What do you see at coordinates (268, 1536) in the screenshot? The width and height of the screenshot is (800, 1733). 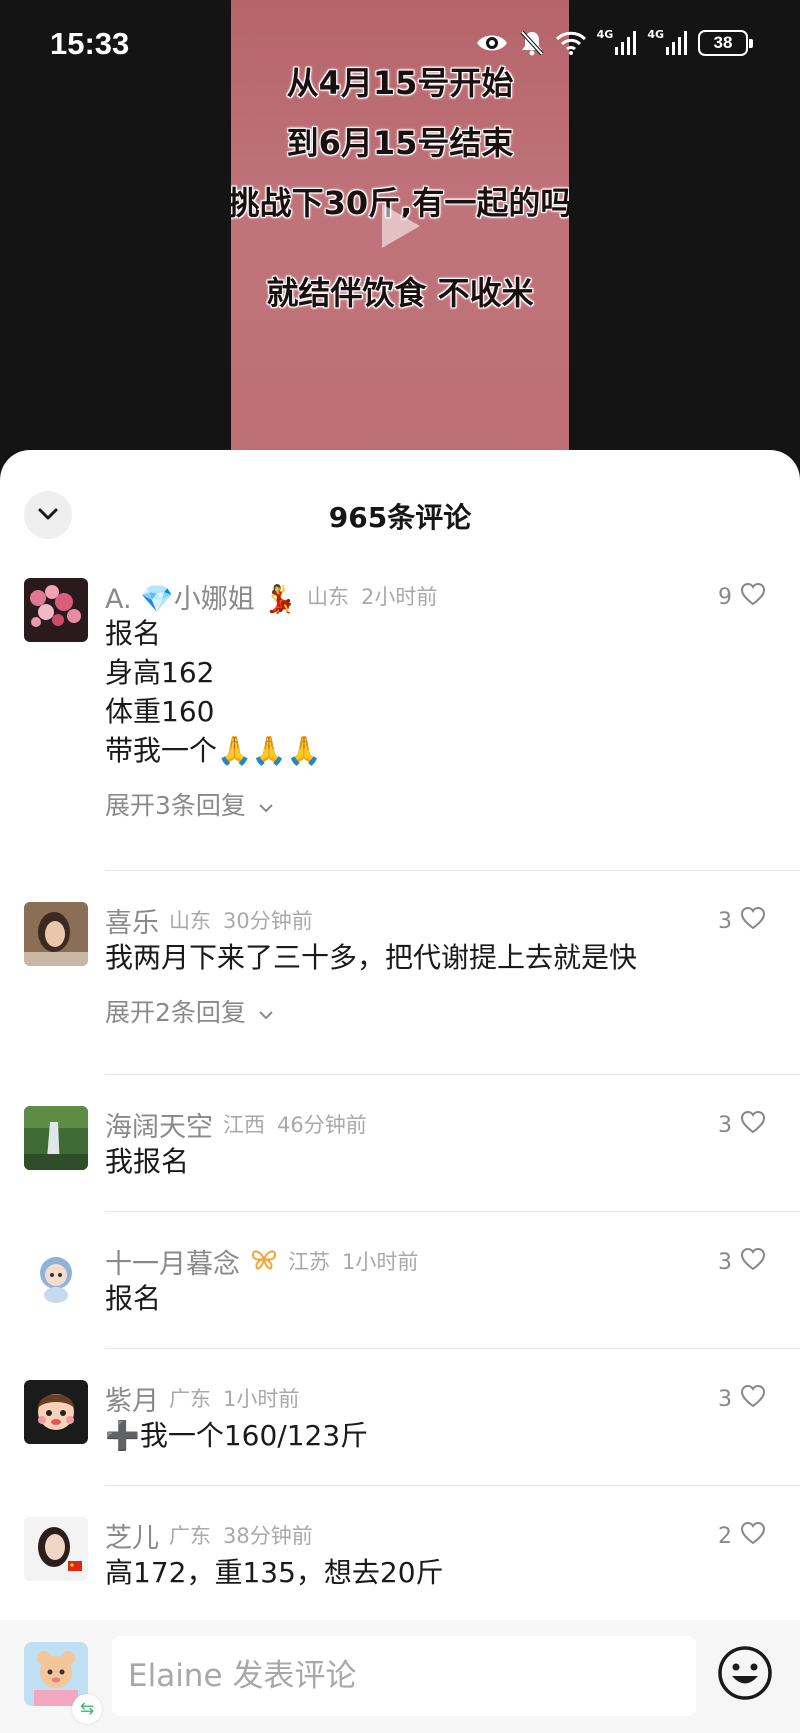 I see `comment-time: 38分钟前` at bounding box center [268, 1536].